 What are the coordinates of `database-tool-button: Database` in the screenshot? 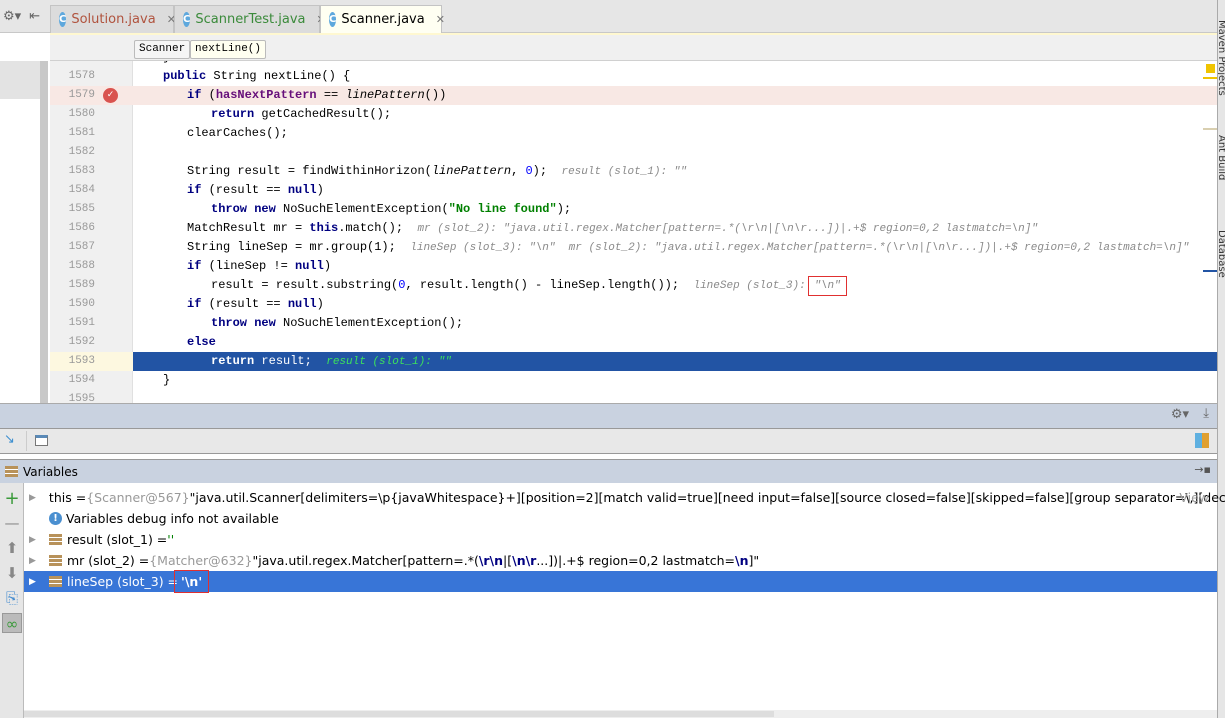 It's located at (1221, 254).